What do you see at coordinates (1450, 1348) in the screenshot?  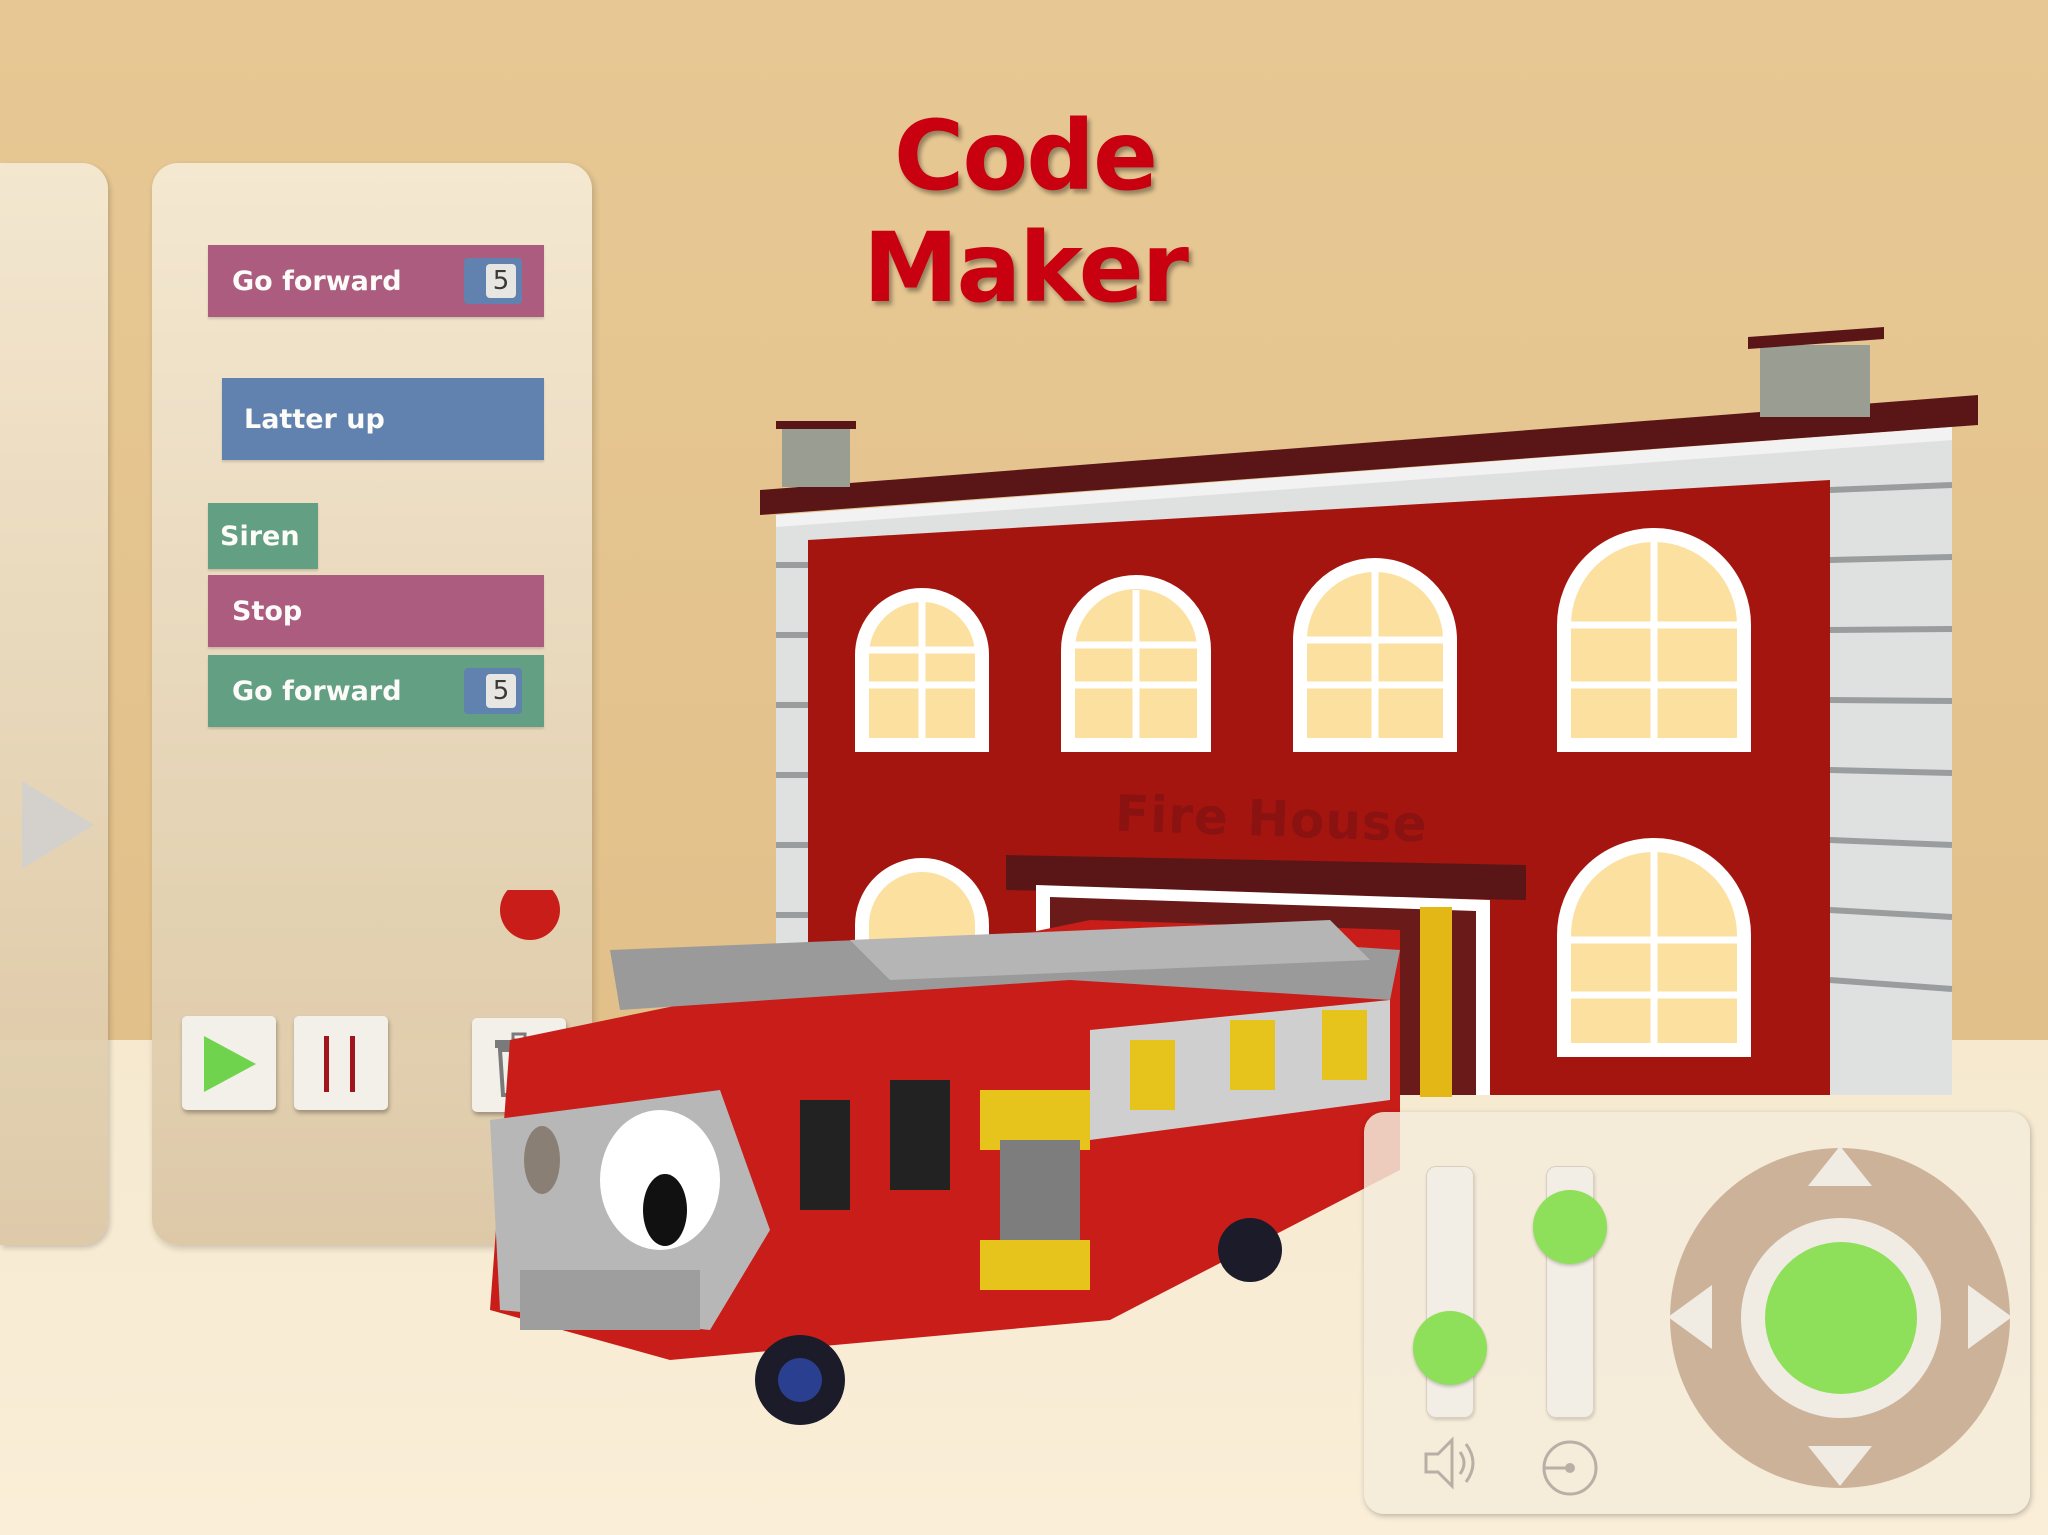 I see `volume-slider-knob` at bounding box center [1450, 1348].